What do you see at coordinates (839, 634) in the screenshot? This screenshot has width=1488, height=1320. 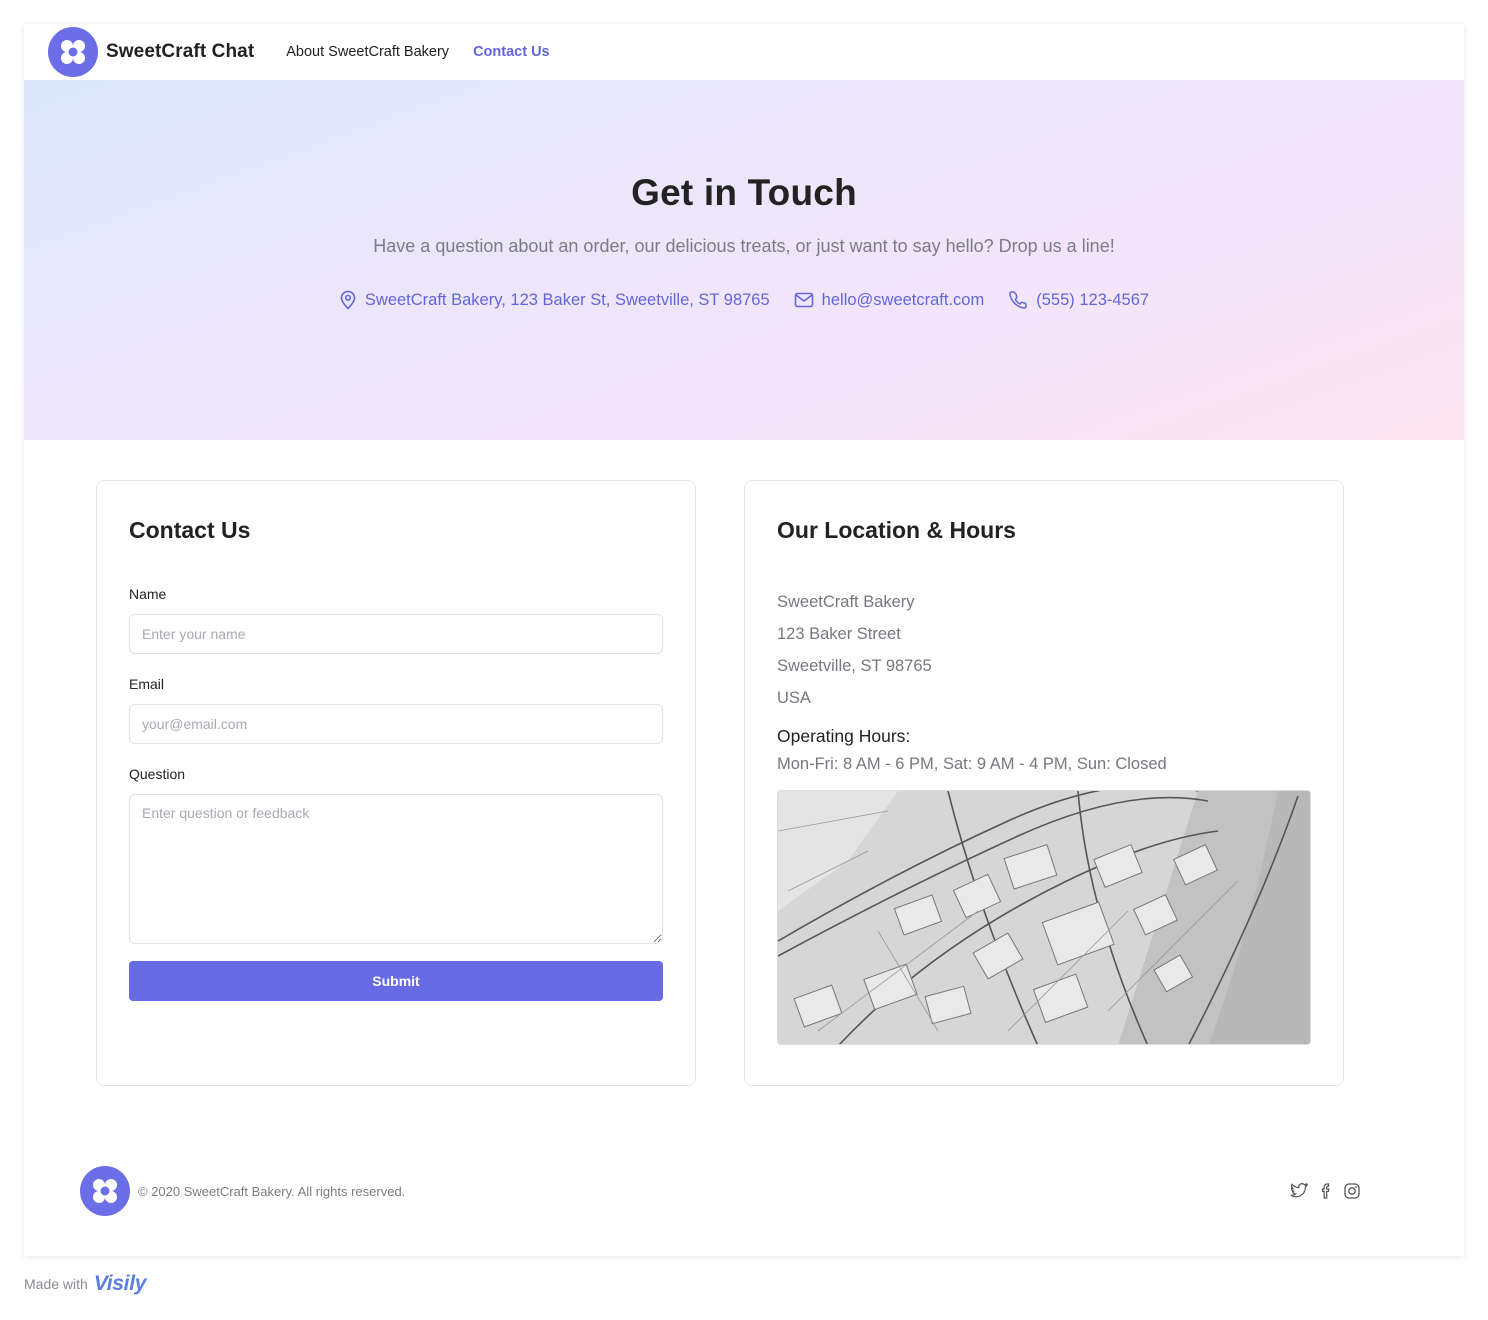 I see `address-line-2: 123 Baker Street` at bounding box center [839, 634].